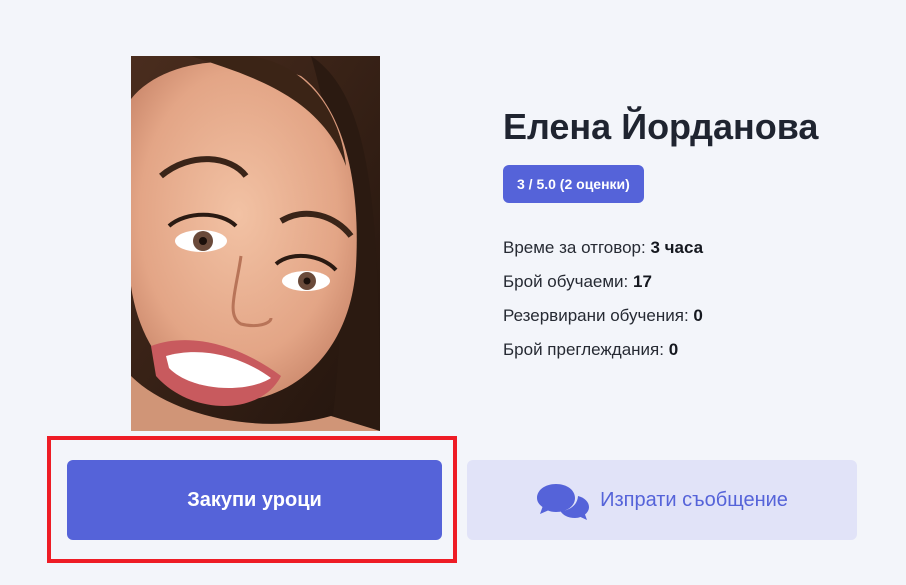  I want to click on stat-booked-lessons: Резервирани обучения: 0, so click(660, 316).